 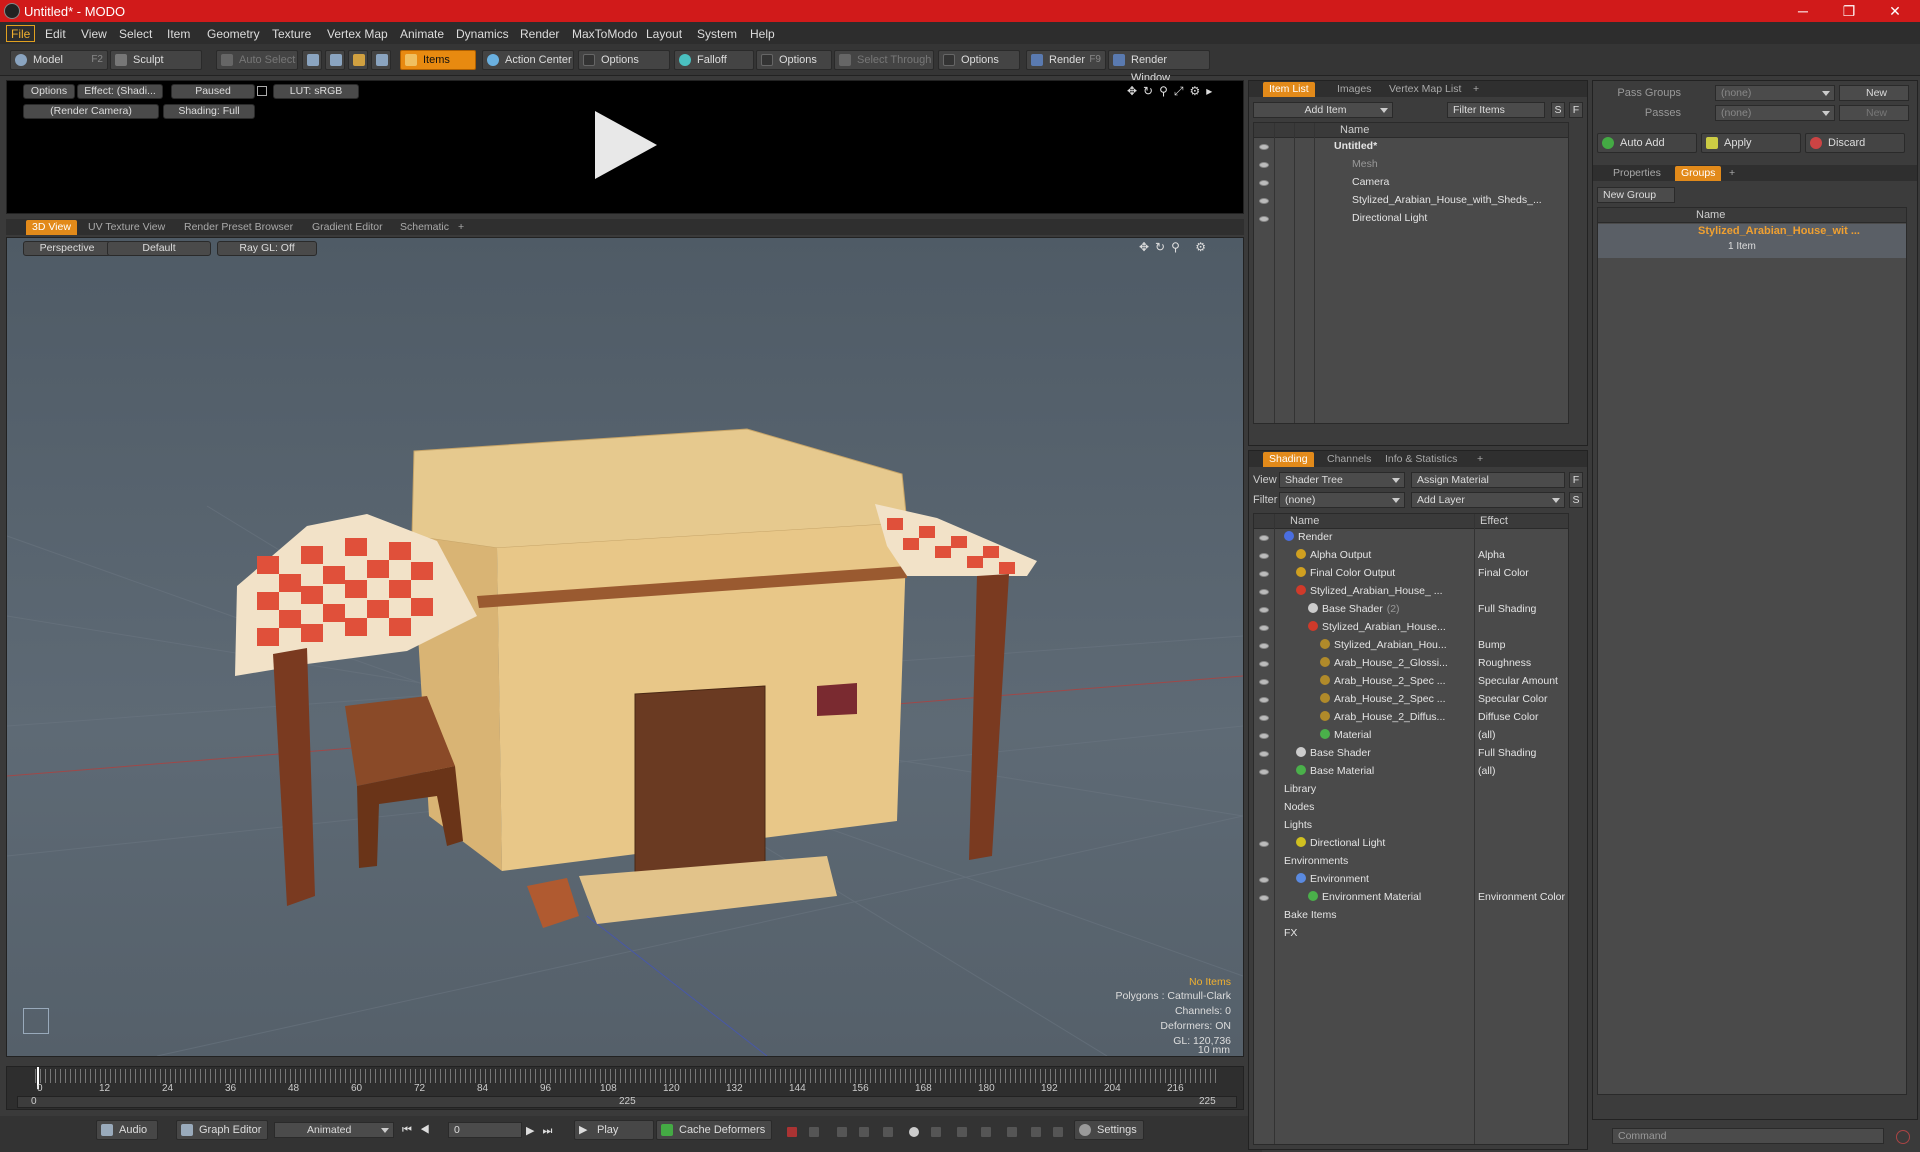 I want to click on shader-effect-dropdown: Specular Amount, so click(x=1518, y=681).